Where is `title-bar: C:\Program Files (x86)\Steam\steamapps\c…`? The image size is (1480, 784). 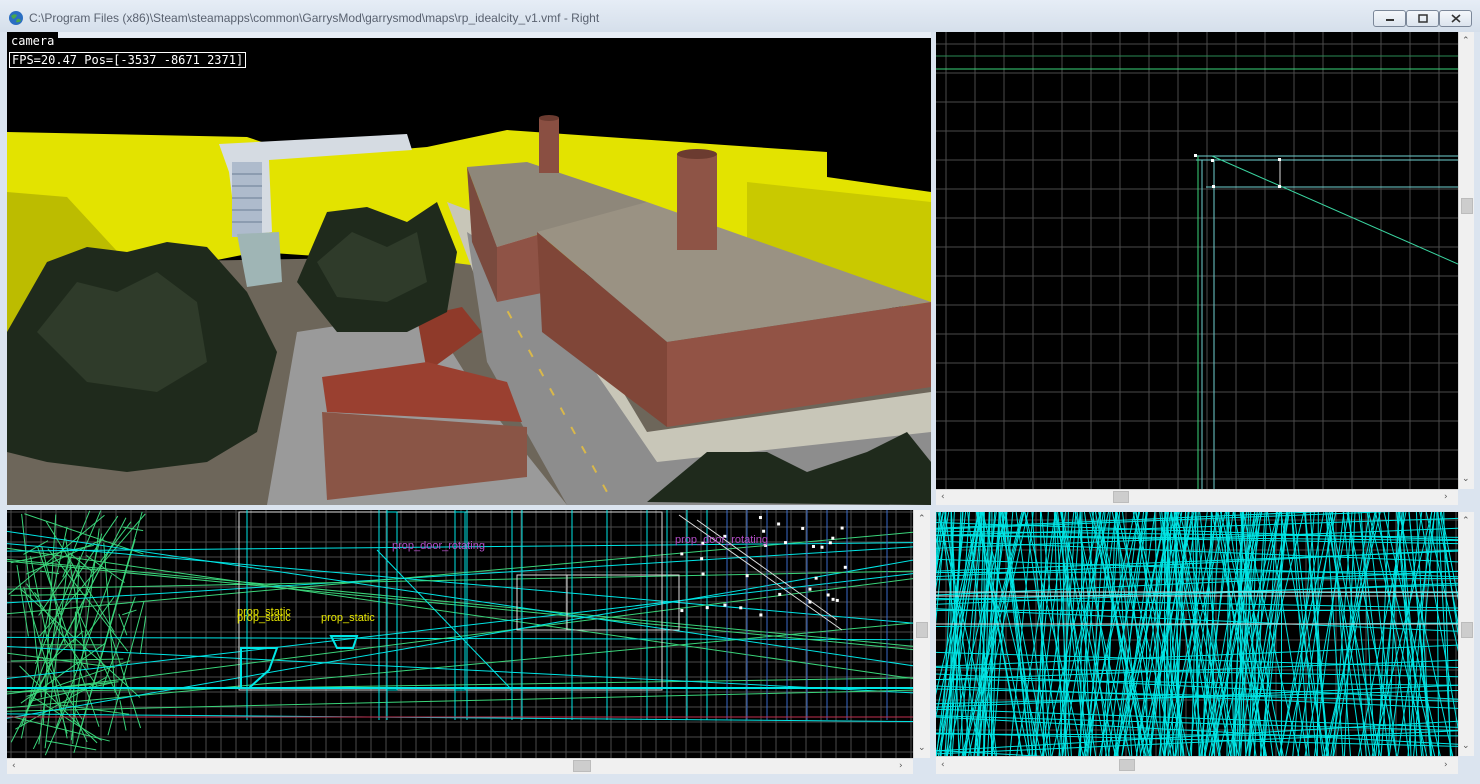
title-bar: C:\Program Files (x86)\Steam\steamapps\c… is located at coordinates (740, 16).